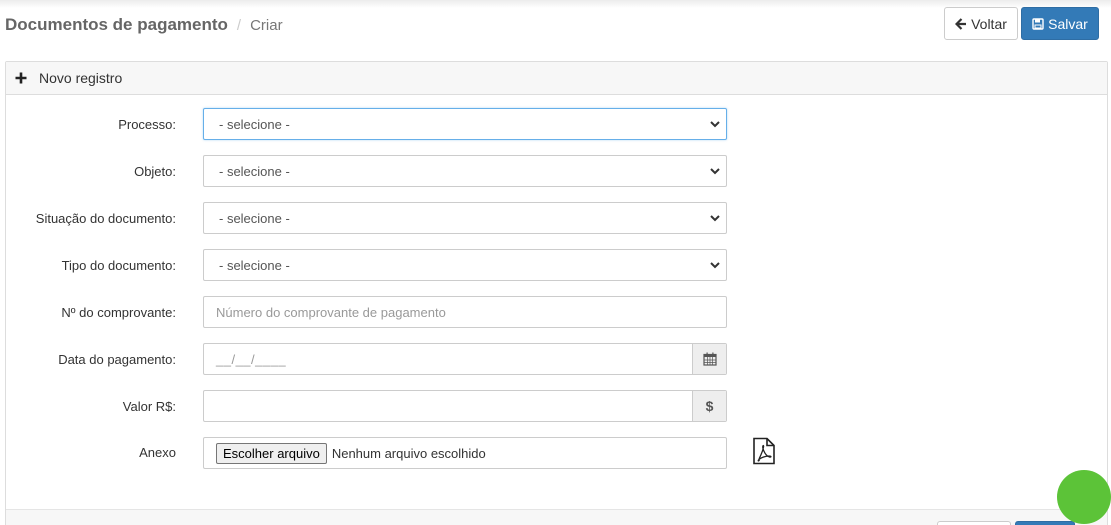  I want to click on tipo-label: Tipo do documento:, so click(118, 265).